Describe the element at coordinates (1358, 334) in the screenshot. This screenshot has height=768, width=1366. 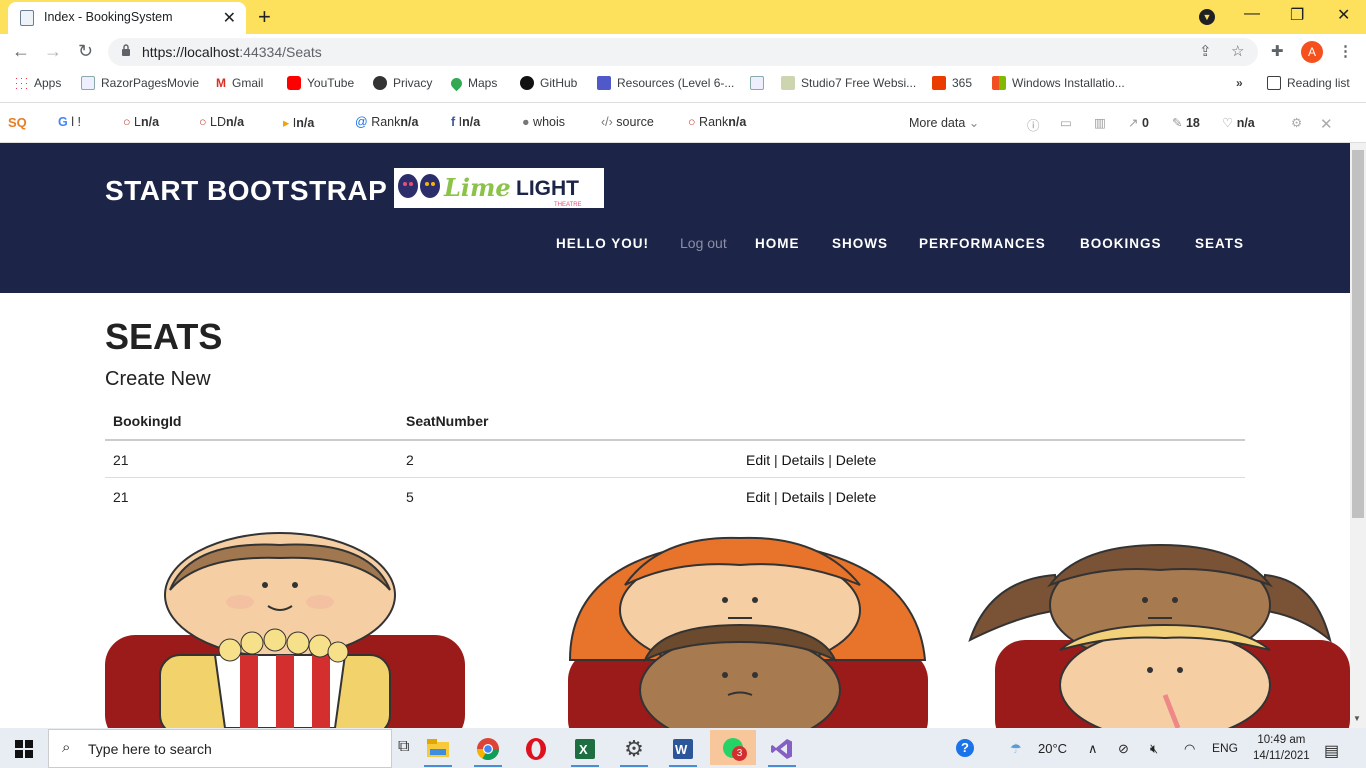
I see `scrollbar-thumb` at that location.